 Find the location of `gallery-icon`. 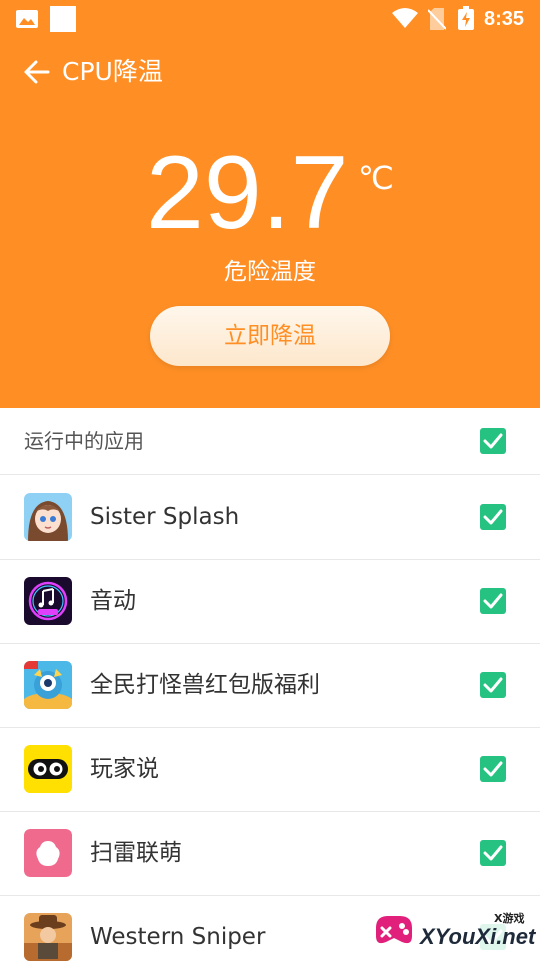

gallery-icon is located at coordinates (27, 19).